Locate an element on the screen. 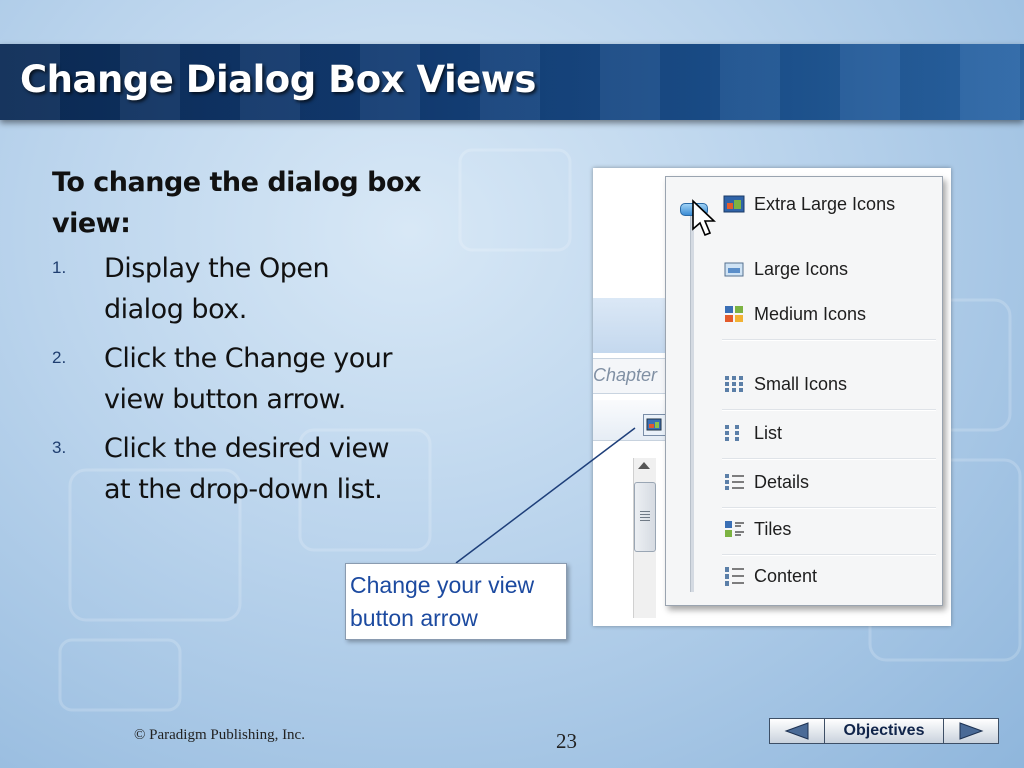  large-icons-icon is located at coordinates (734, 269).